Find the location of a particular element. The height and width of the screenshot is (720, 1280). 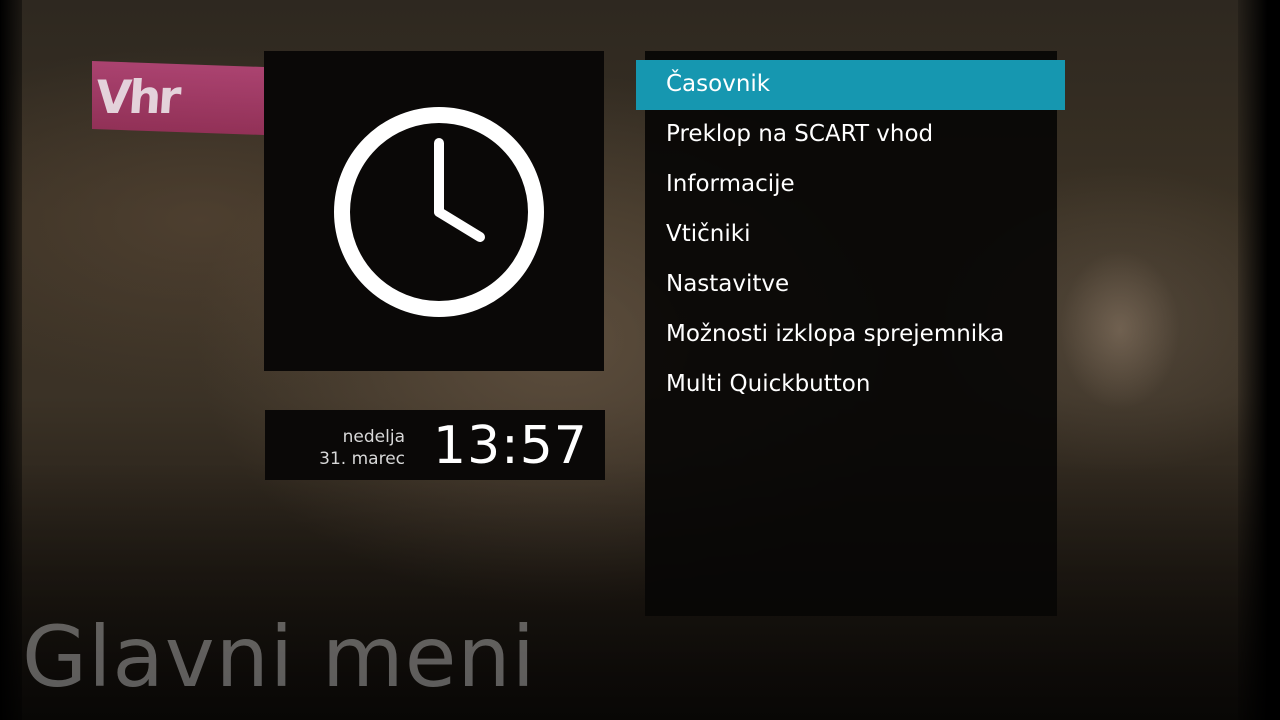

page-title: Glavni meni is located at coordinates (279, 657).